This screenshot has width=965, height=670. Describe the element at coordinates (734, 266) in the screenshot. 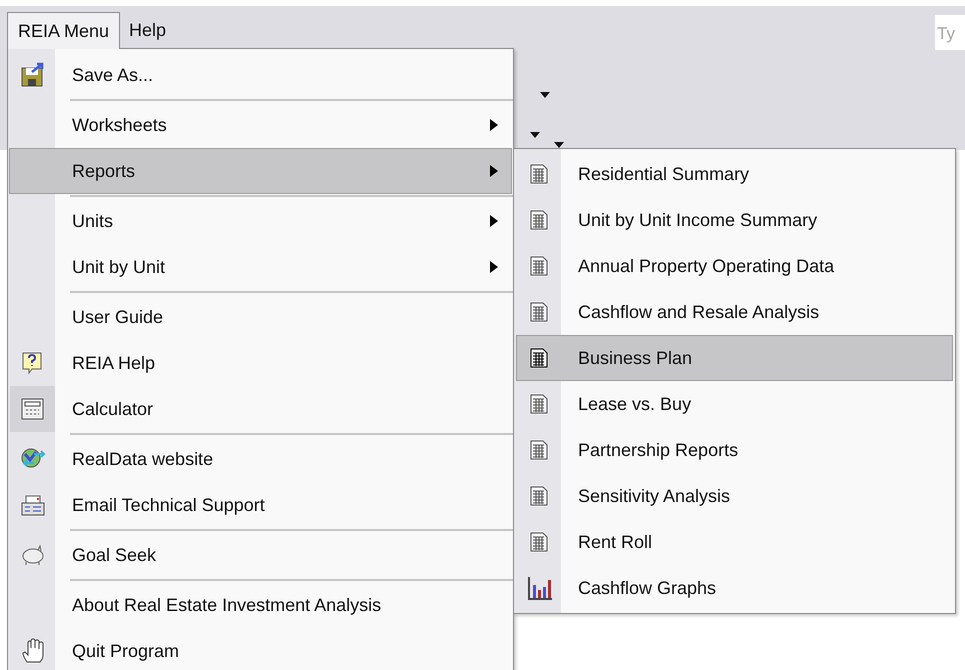

I see `menu-item: Annual Property Operating Data` at that location.